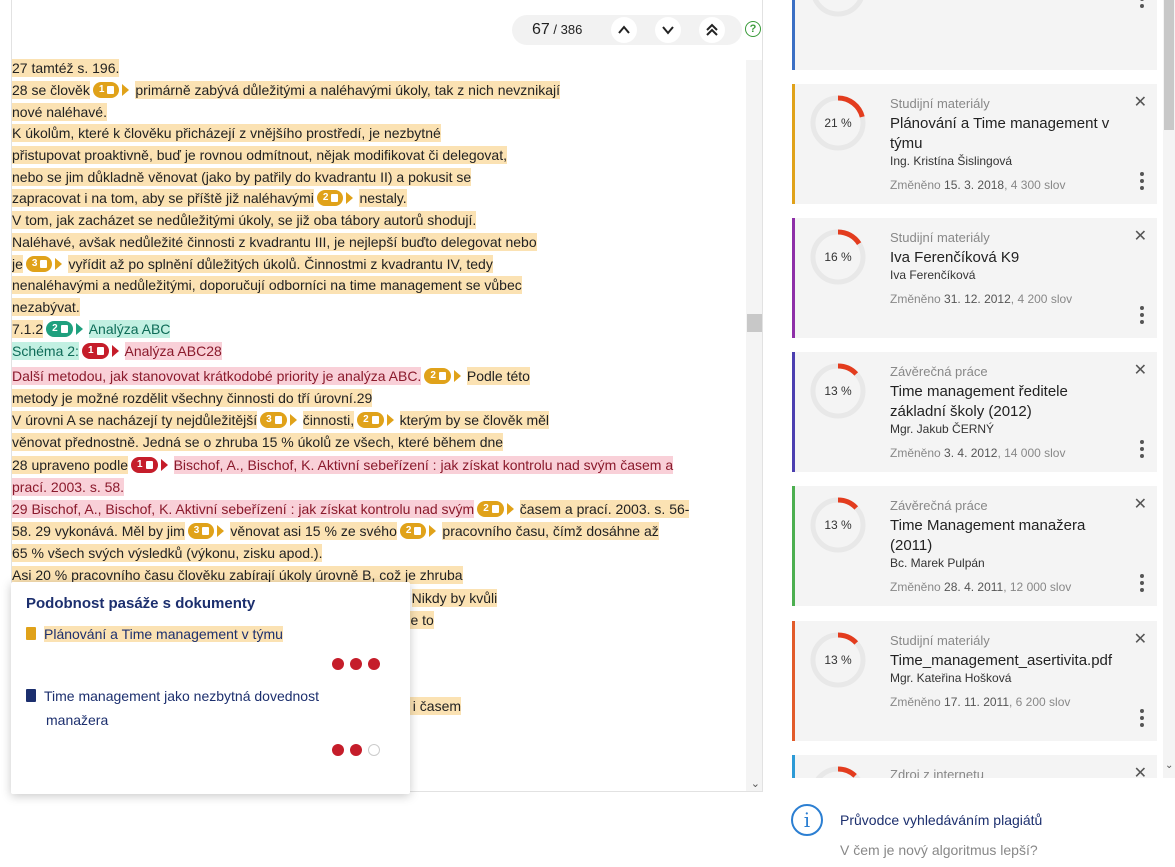  I want to click on source-title: Iva Ferenčíková K9, so click(1002, 258).